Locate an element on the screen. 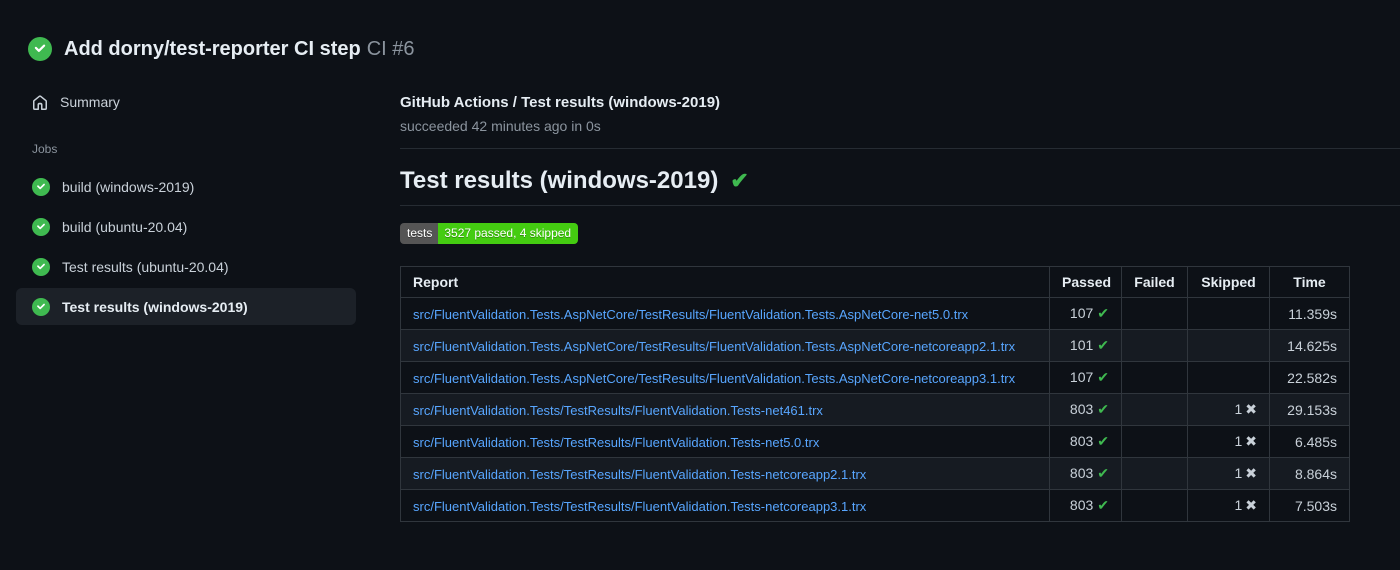  run-header: Add dorny/test-reporter CI step CI #6 is located at coordinates (700, 37).